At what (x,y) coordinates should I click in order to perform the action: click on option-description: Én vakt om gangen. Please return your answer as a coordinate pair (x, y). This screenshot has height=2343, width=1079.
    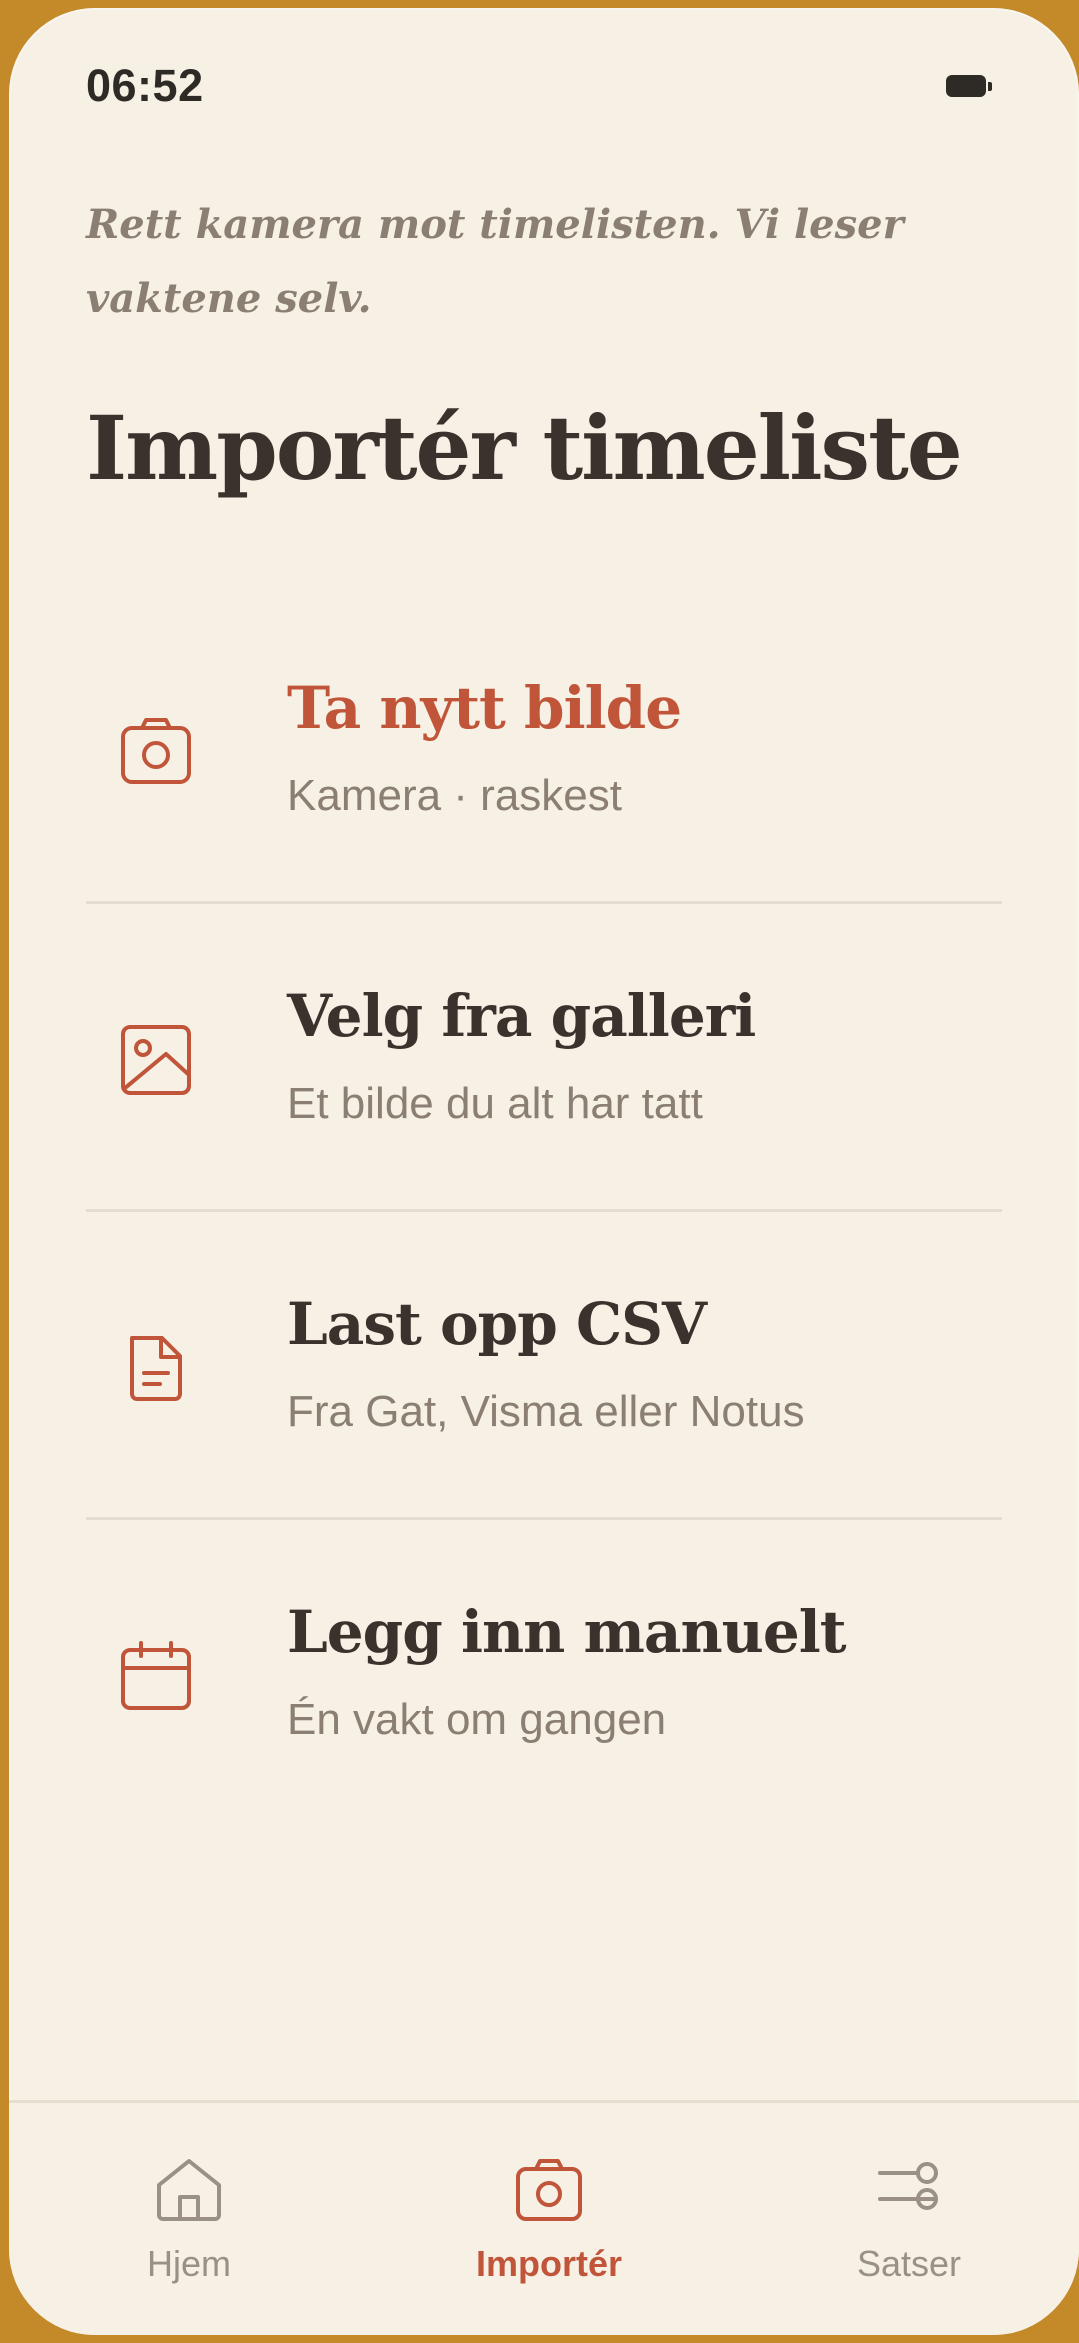
    Looking at the image, I should click on (477, 1719).